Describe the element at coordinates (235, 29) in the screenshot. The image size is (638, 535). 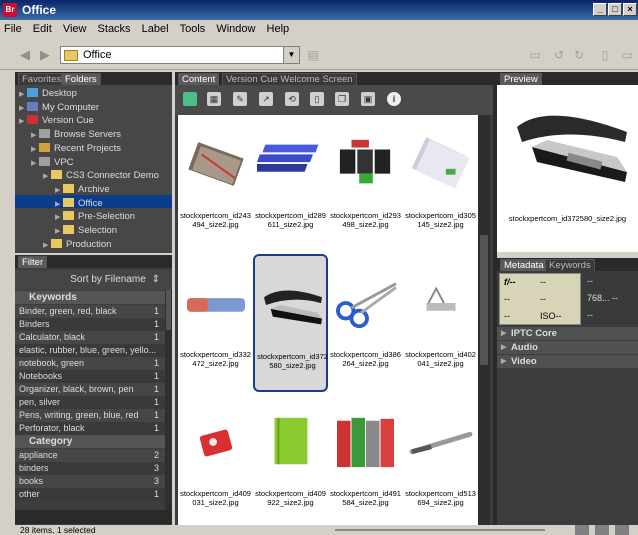
I see `menu-window: Window` at that location.